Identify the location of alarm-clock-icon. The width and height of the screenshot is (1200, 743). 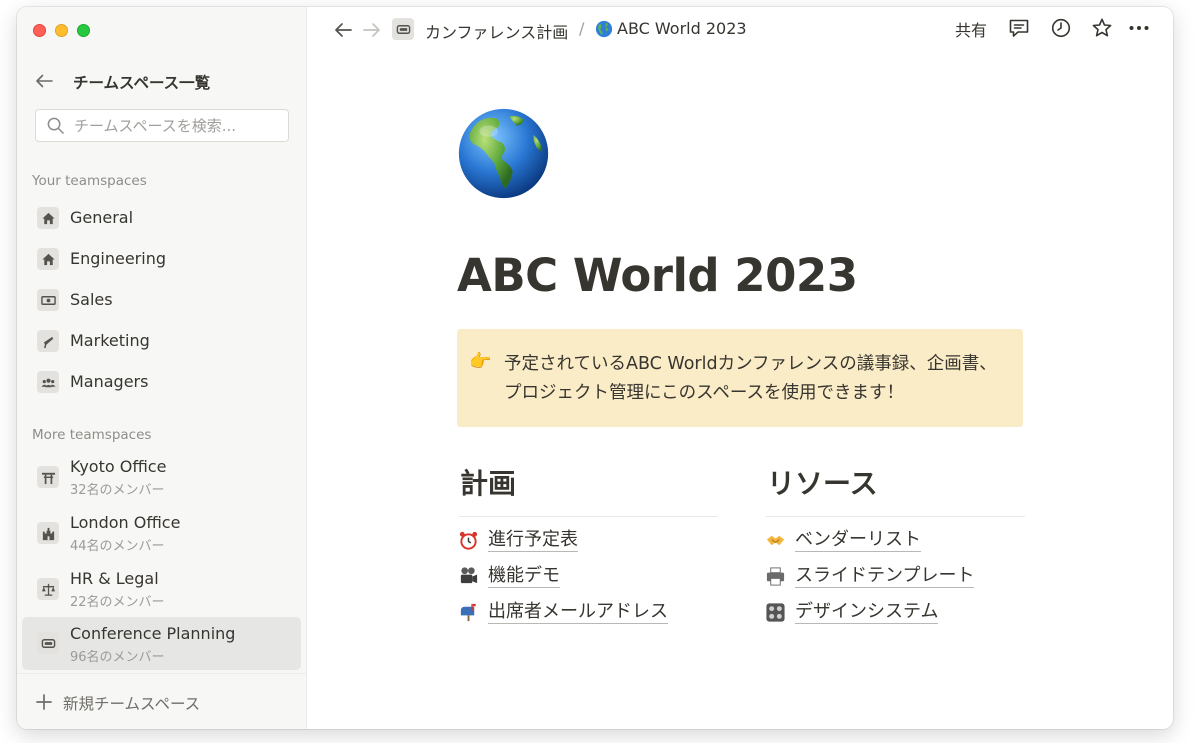
(468, 540).